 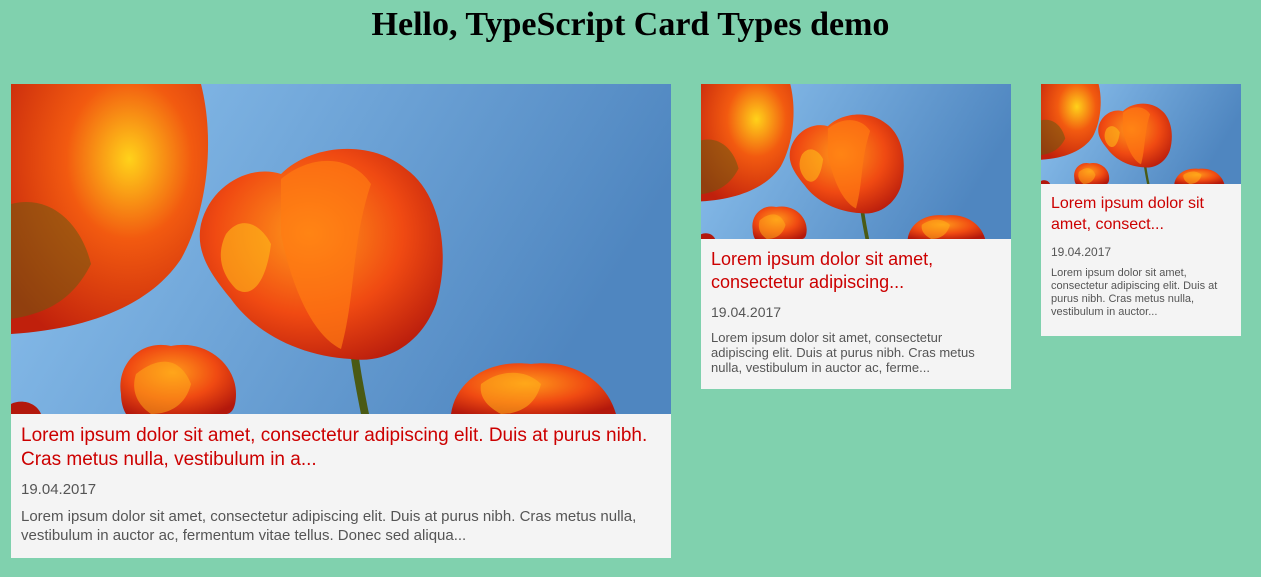 I want to click on page-title: Hello, TypeScript Card Types demo, so click(x=630, y=24).